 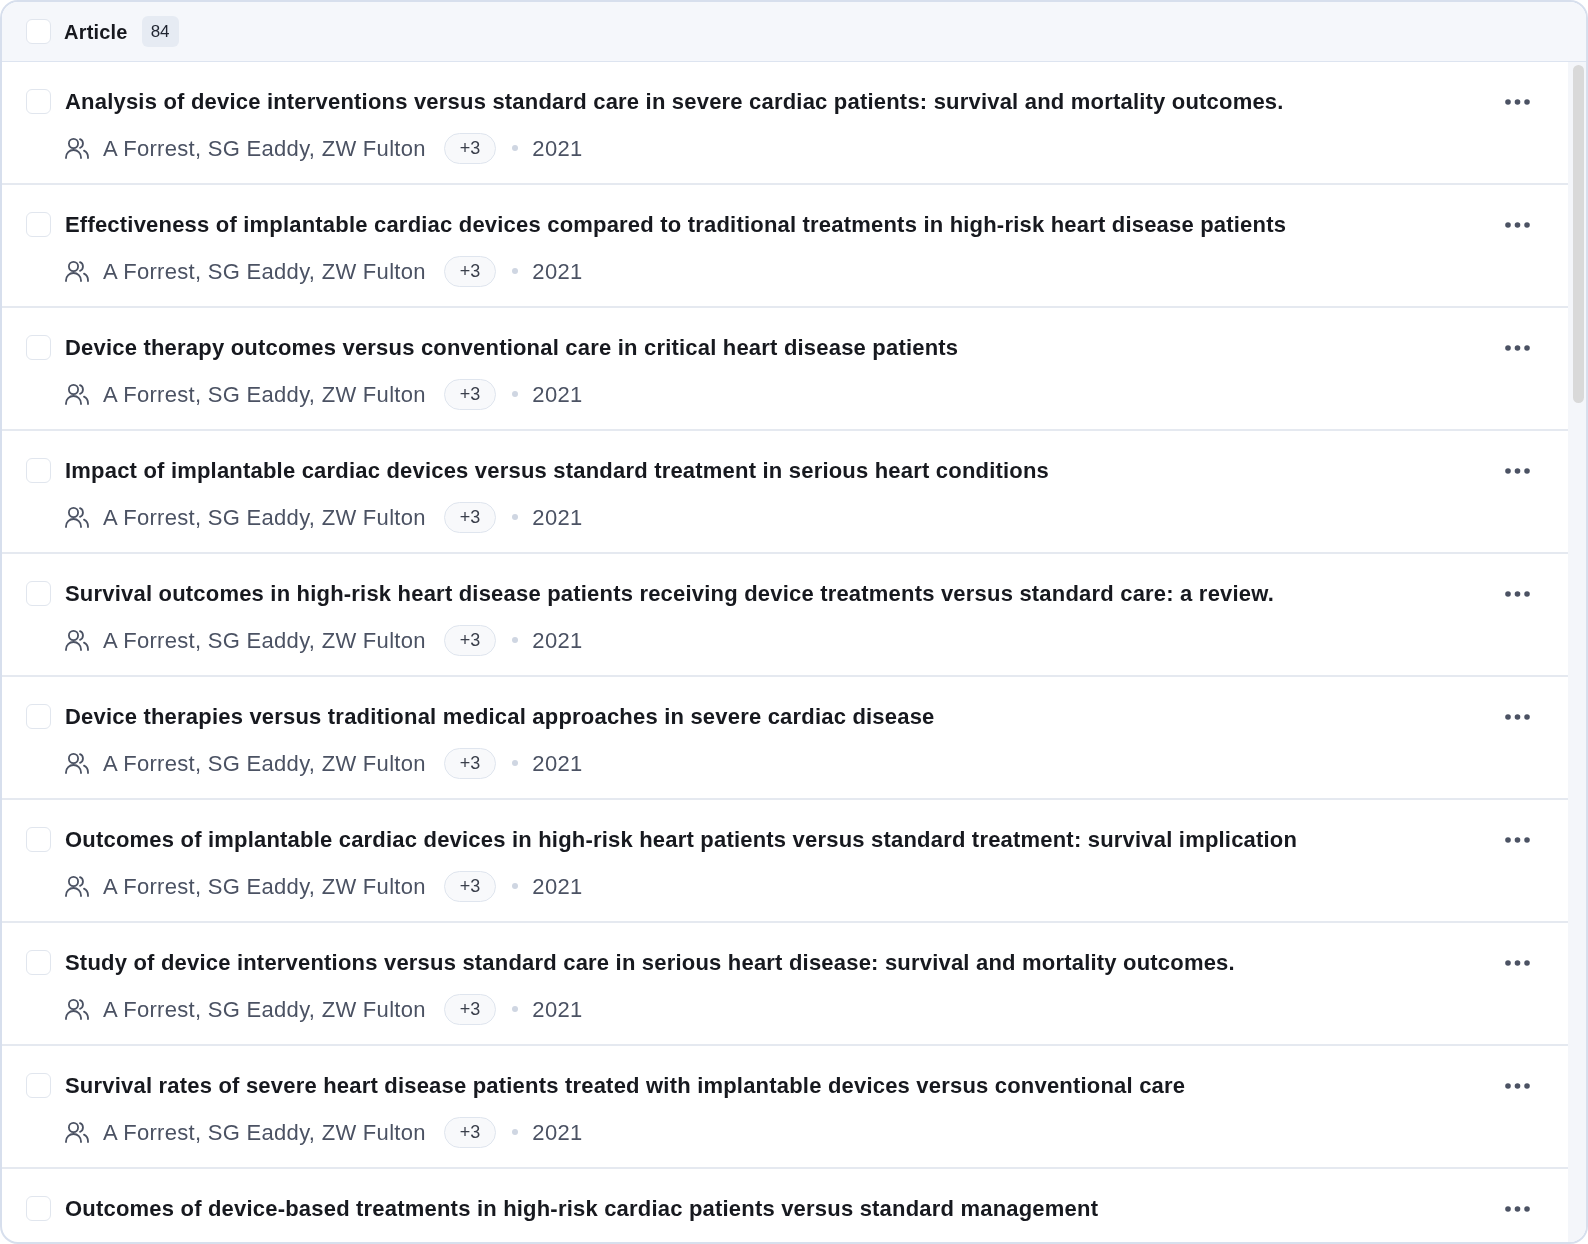 What do you see at coordinates (557, 471) in the screenshot?
I see `article-title: Impact of implantable cardiac devices versus standard treatment in serious heart conditions` at bounding box center [557, 471].